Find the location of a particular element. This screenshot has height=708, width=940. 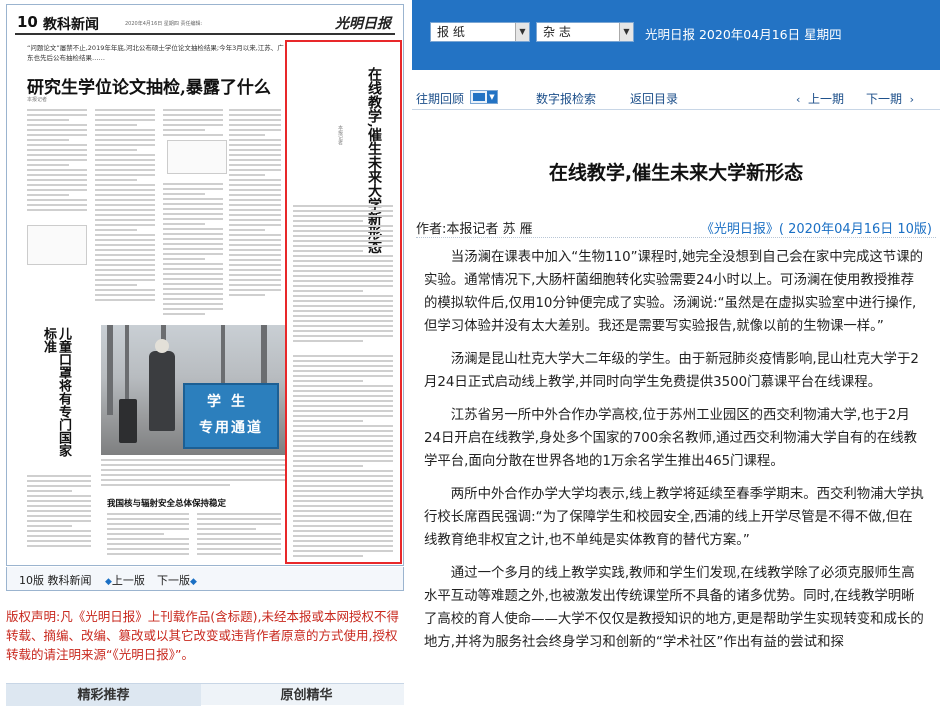

next-page-label: 下一版 is located at coordinates (173, 580).